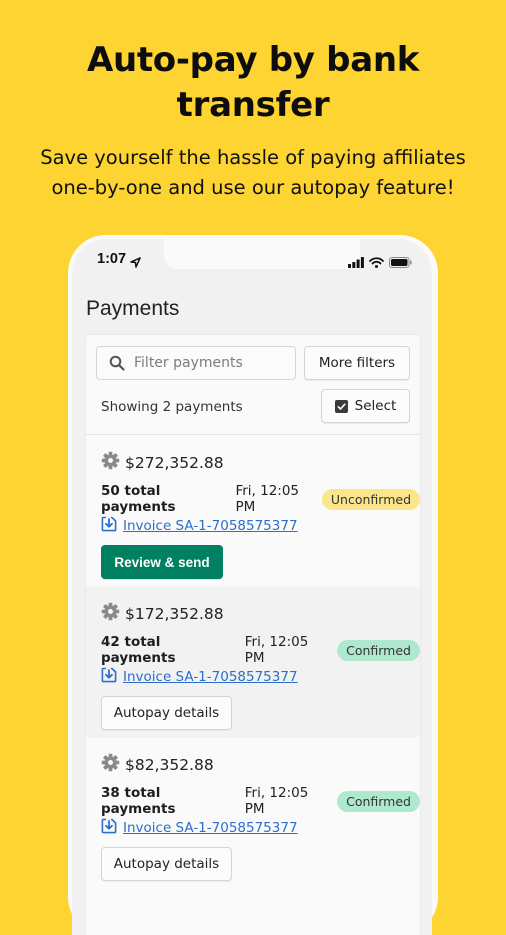 This screenshot has width=506, height=935. What do you see at coordinates (138, 499) in the screenshot?
I see `total-payments: 50 total payments` at bounding box center [138, 499].